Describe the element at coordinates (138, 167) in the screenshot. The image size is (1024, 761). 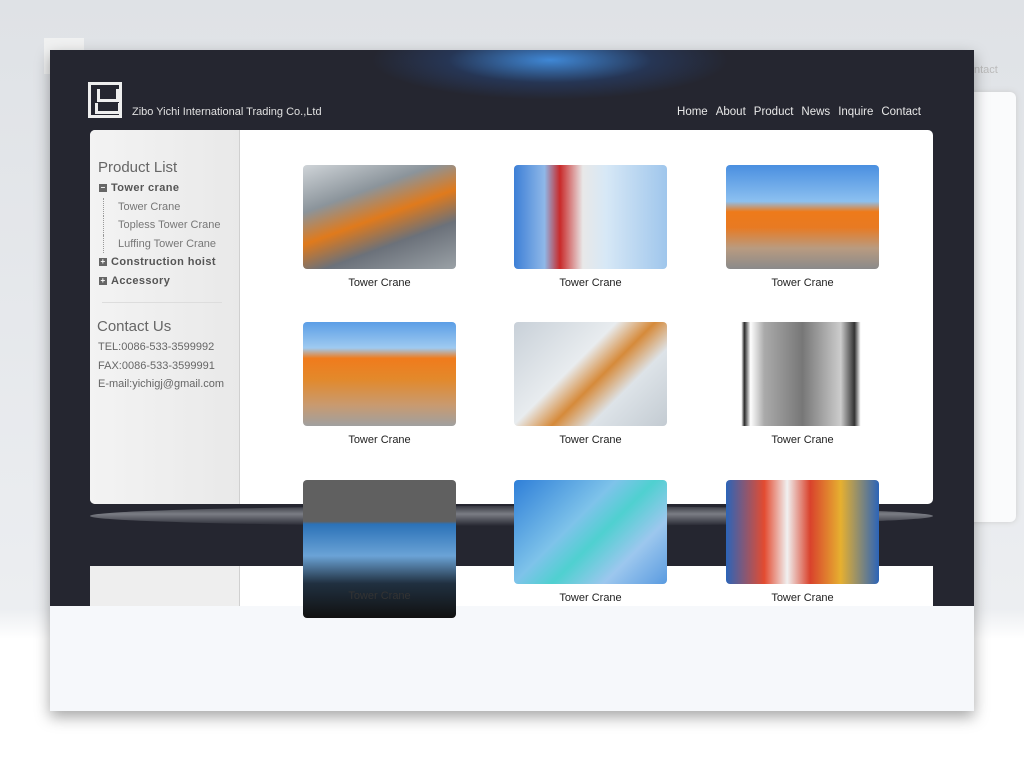
I see `product-list-title: Product List` at that location.